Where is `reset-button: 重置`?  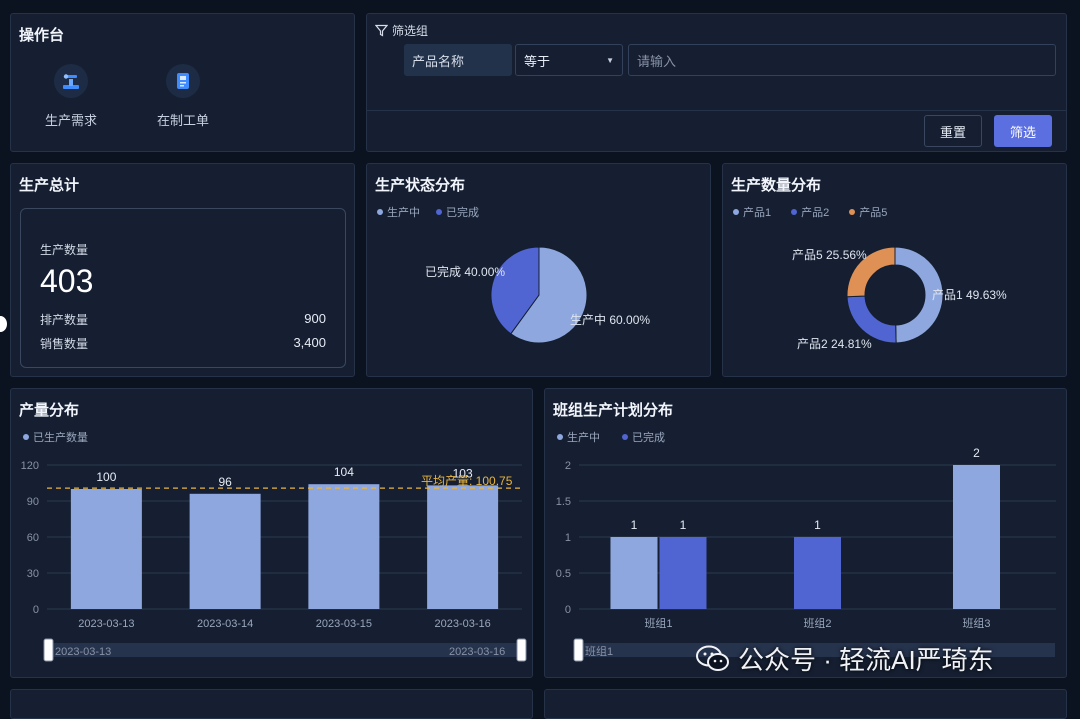
reset-button: 重置 is located at coordinates (953, 131).